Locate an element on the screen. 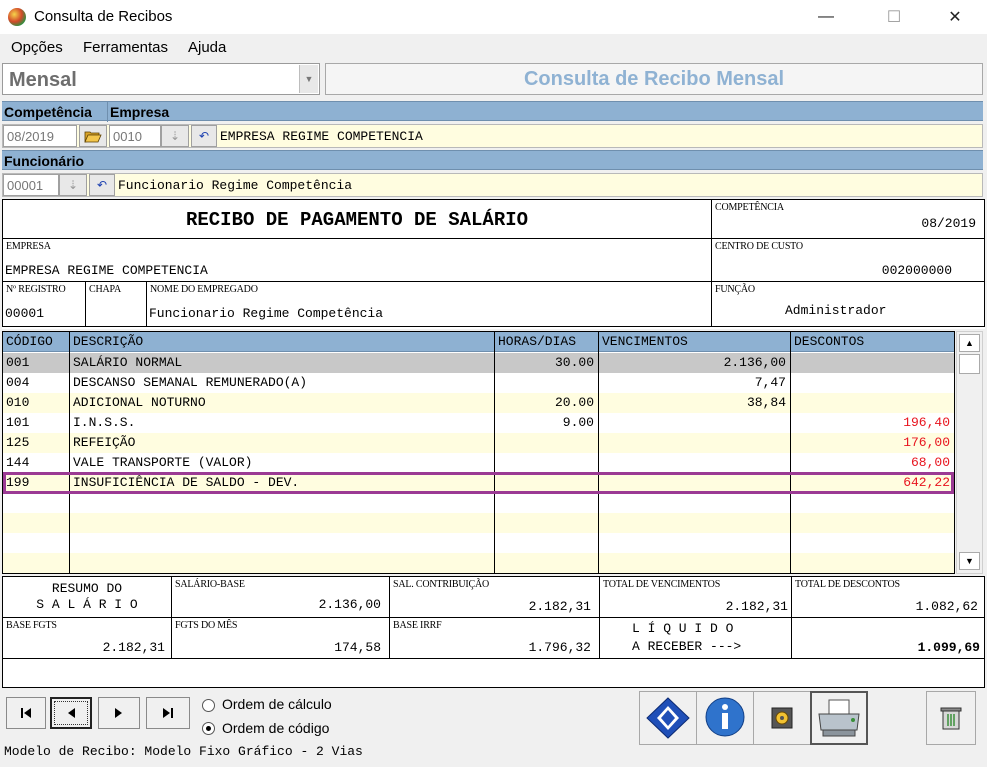 This screenshot has width=987, height=767. col-header-vencimentos: VENCIMENTOS is located at coordinates (694, 342).